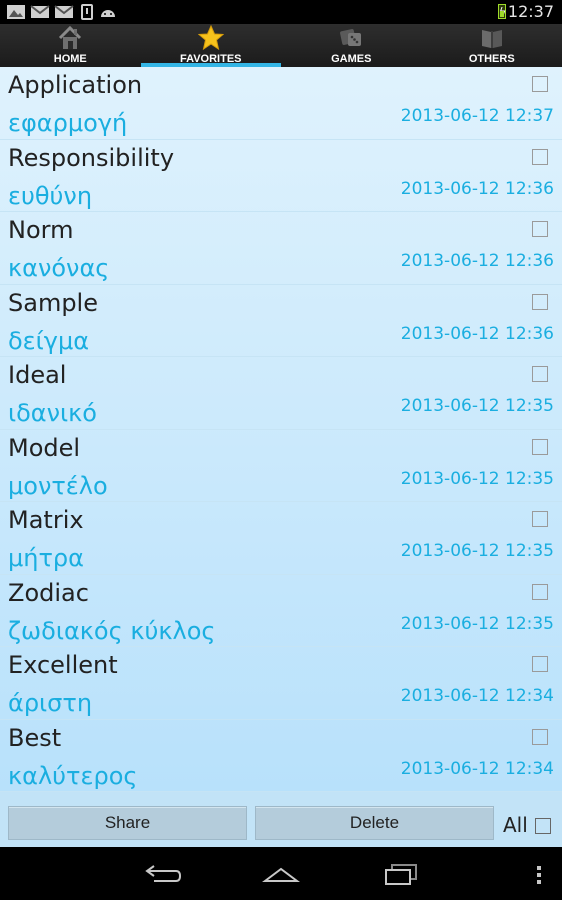 The width and height of the screenshot is (562, 900). I want to click on translation-text: ευθύνη, so click(50, 195).